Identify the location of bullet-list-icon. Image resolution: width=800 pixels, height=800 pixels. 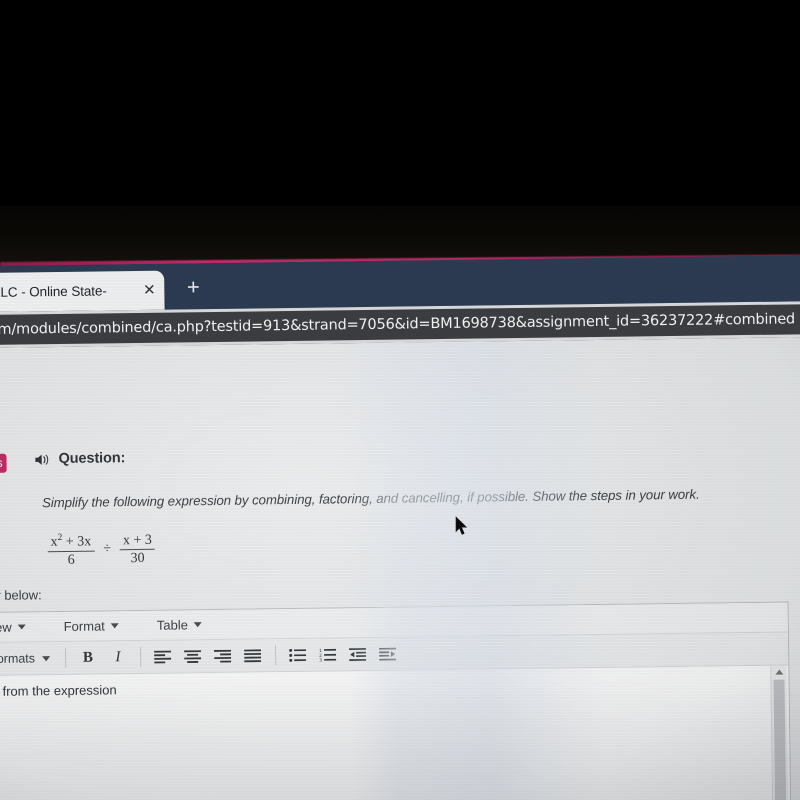
(298, 655).